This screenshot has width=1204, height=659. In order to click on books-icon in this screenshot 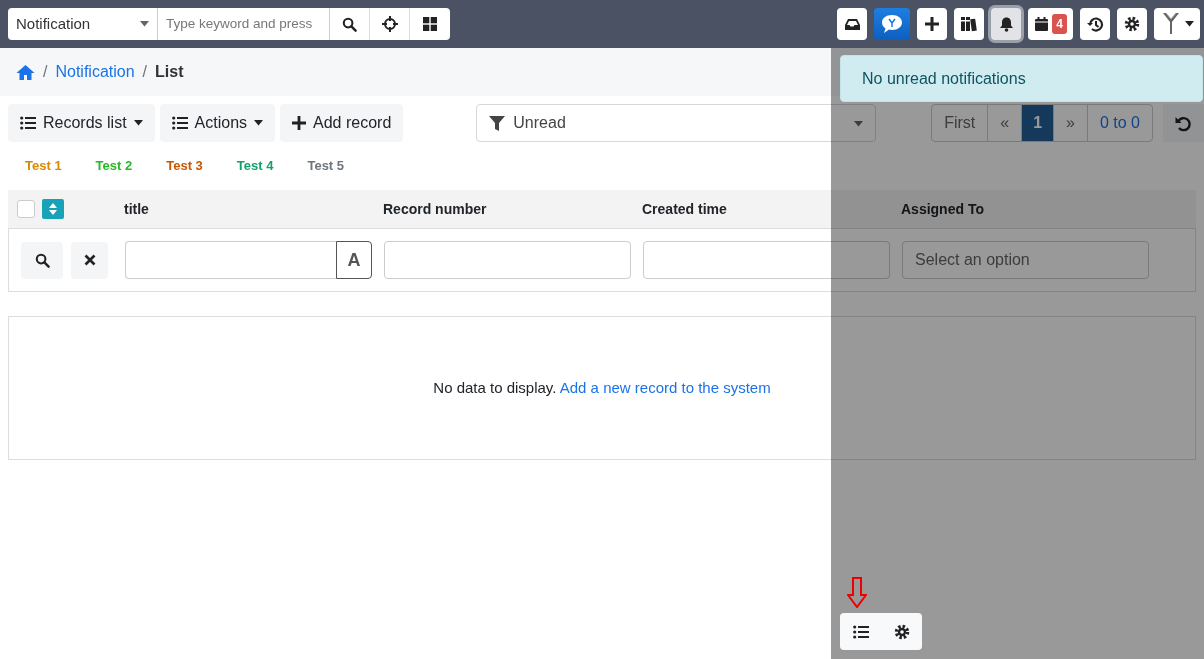, I will do `click(969, 24)`.